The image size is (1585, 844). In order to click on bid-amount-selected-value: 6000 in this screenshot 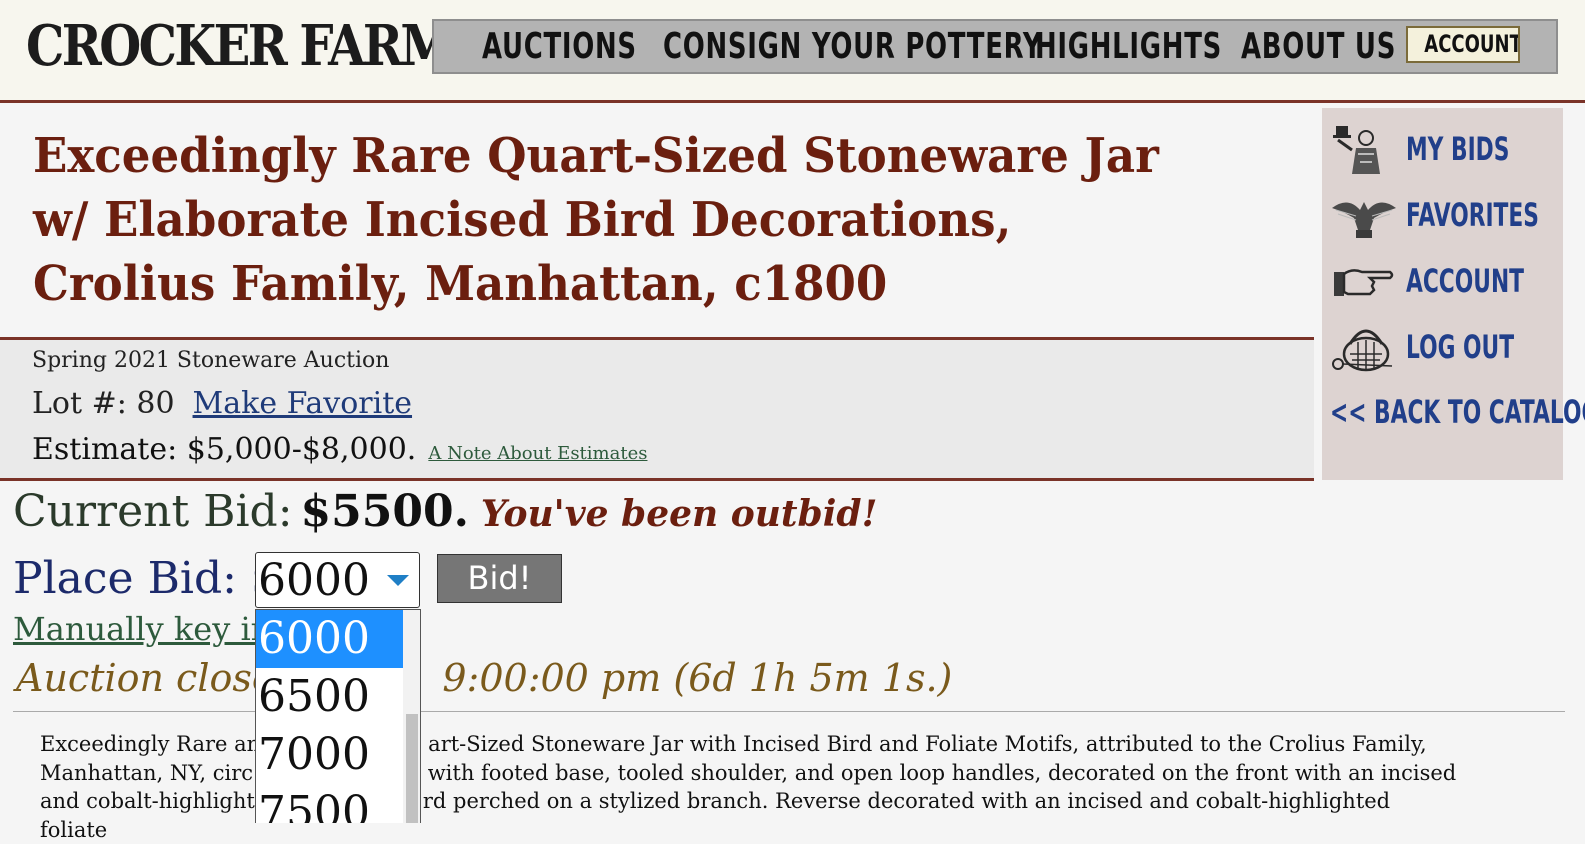, I will do `click(314, 580)`.